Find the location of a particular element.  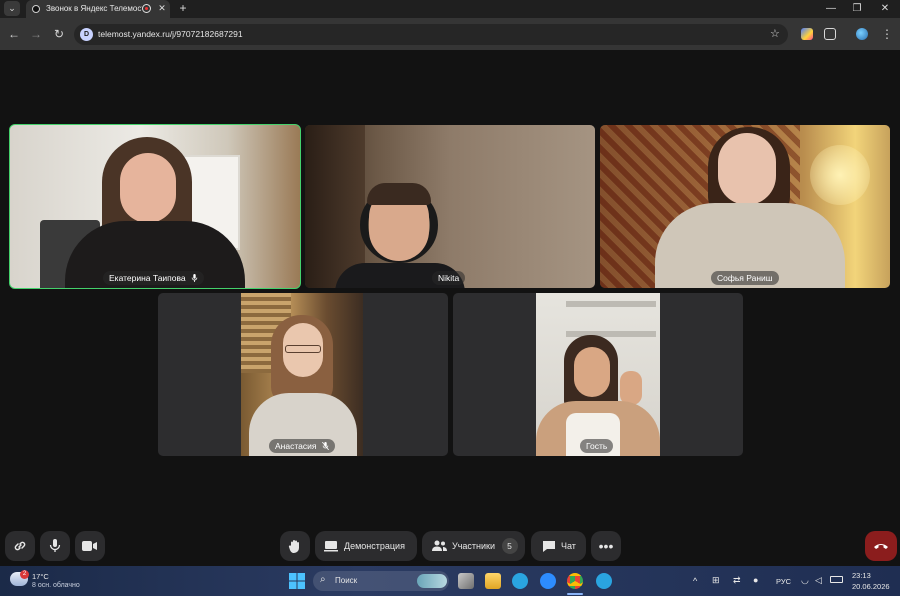

volume-icon: ◁ is located at coordinates (818, 580).